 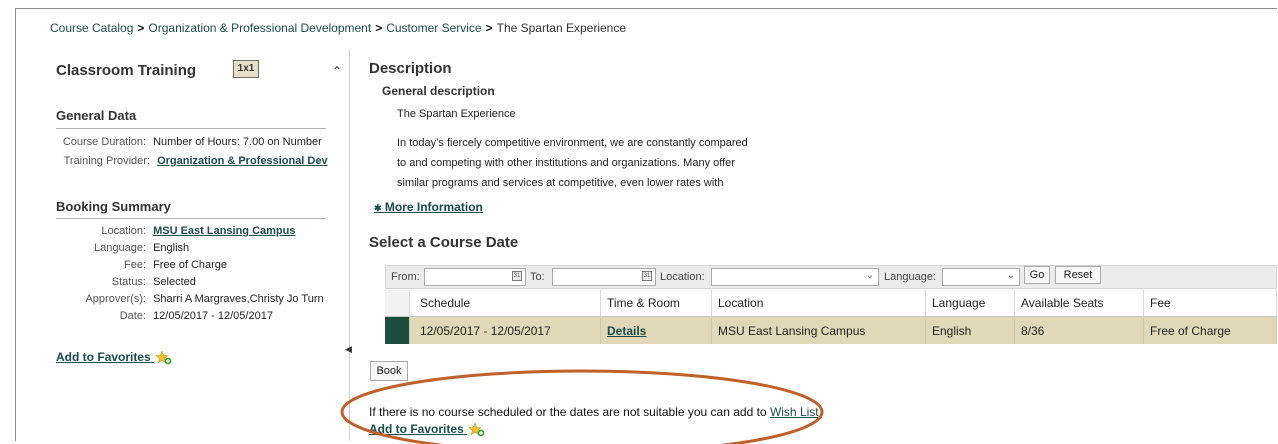 I want to click on location-cell: MSU East Lansing Campus, so click(x=818, y=330).